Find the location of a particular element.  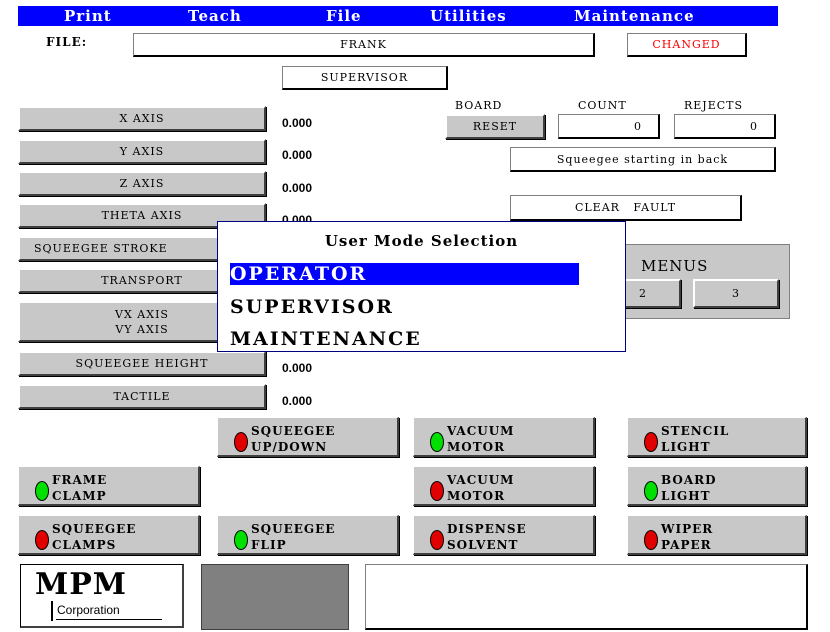

squeegee-height-button: SQUEEGEE HEIGHT is located at coordinates (142, 363).